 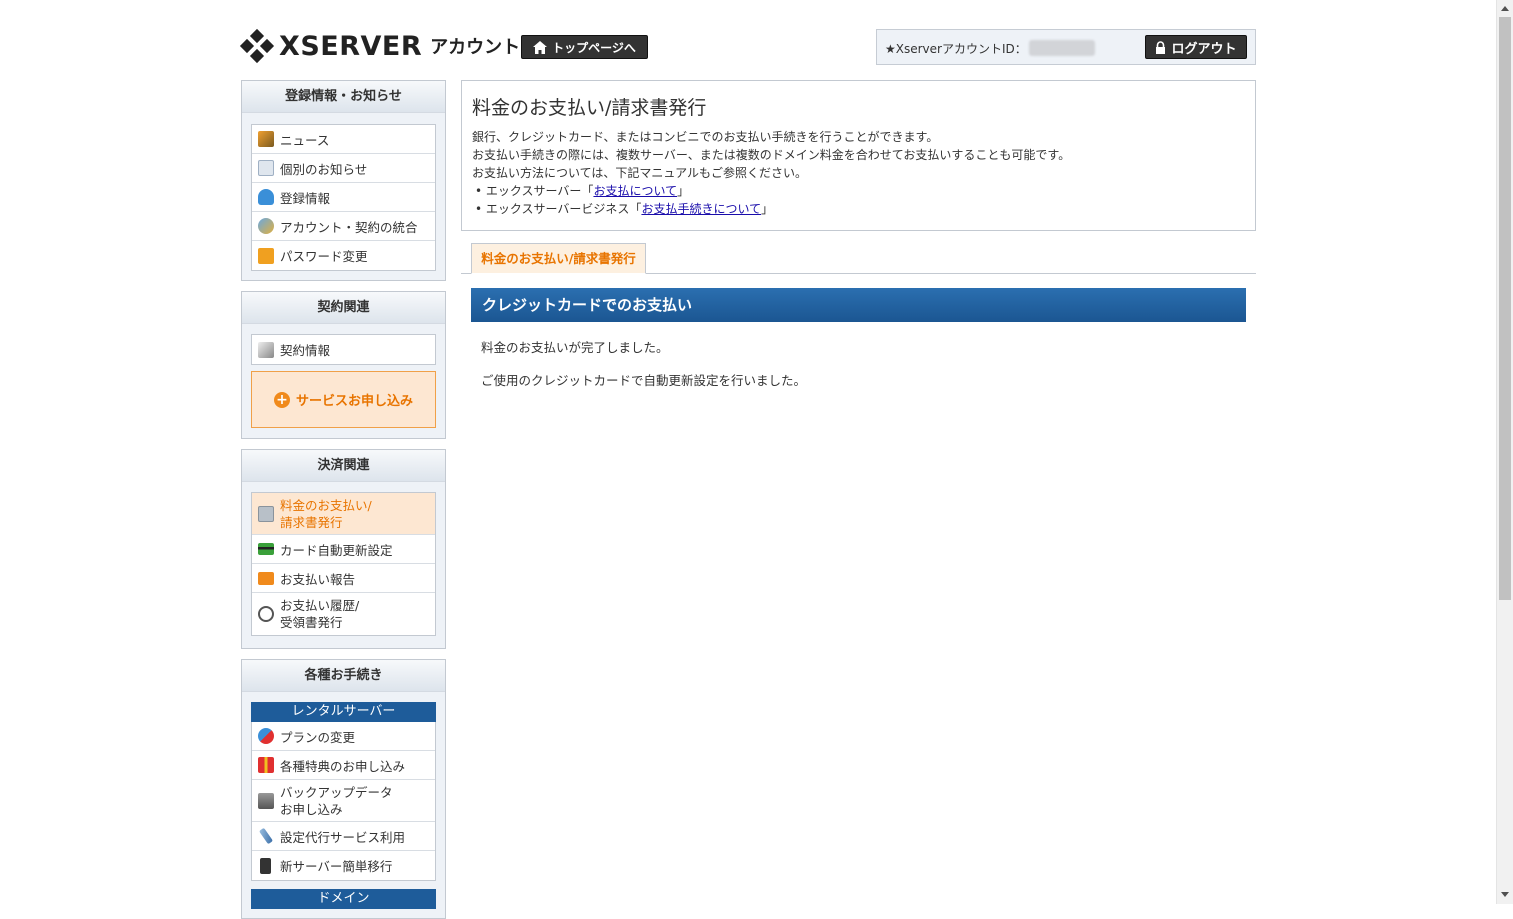 What do you see at coordinates (326, 513) in the screenshot?
I see `sidebar-item-label: 料金のお支払い/請求書発行` at bounding box center [326, 513].